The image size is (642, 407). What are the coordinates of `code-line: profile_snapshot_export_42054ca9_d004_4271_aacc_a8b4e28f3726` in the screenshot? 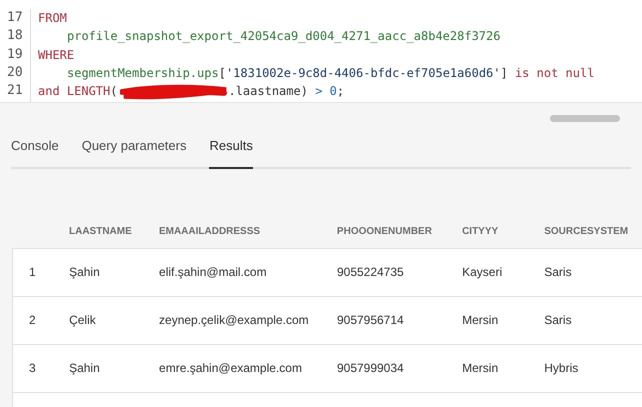 It's located at (284, 37).